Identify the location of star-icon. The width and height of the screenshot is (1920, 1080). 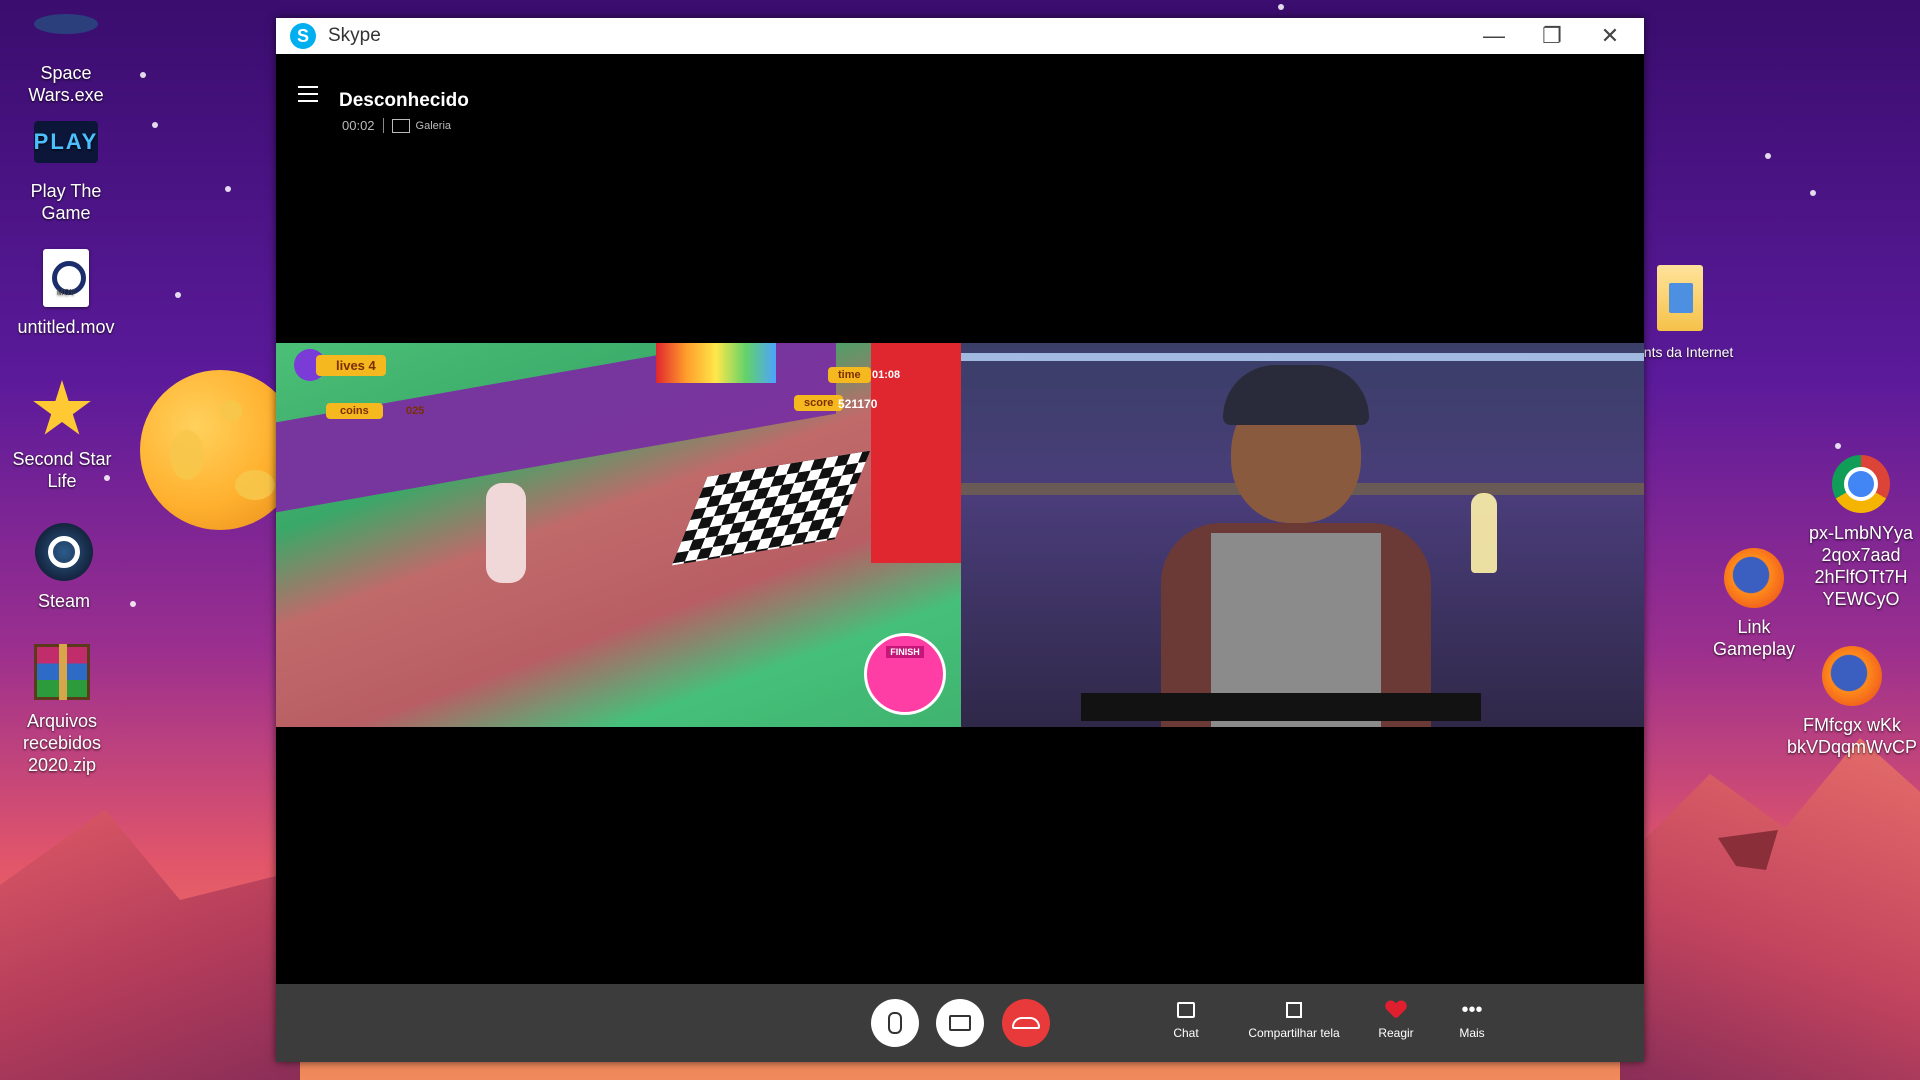
(62, 410).